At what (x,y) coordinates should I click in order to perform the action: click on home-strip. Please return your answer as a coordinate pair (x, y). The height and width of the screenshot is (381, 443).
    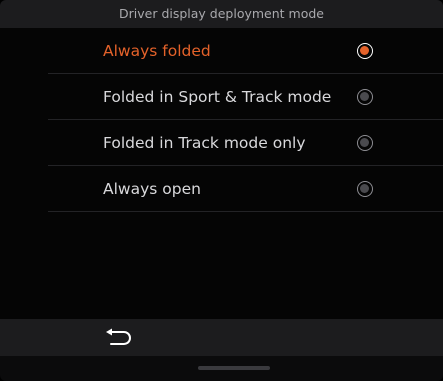
    Looking at the image, I should click on (221, 368).